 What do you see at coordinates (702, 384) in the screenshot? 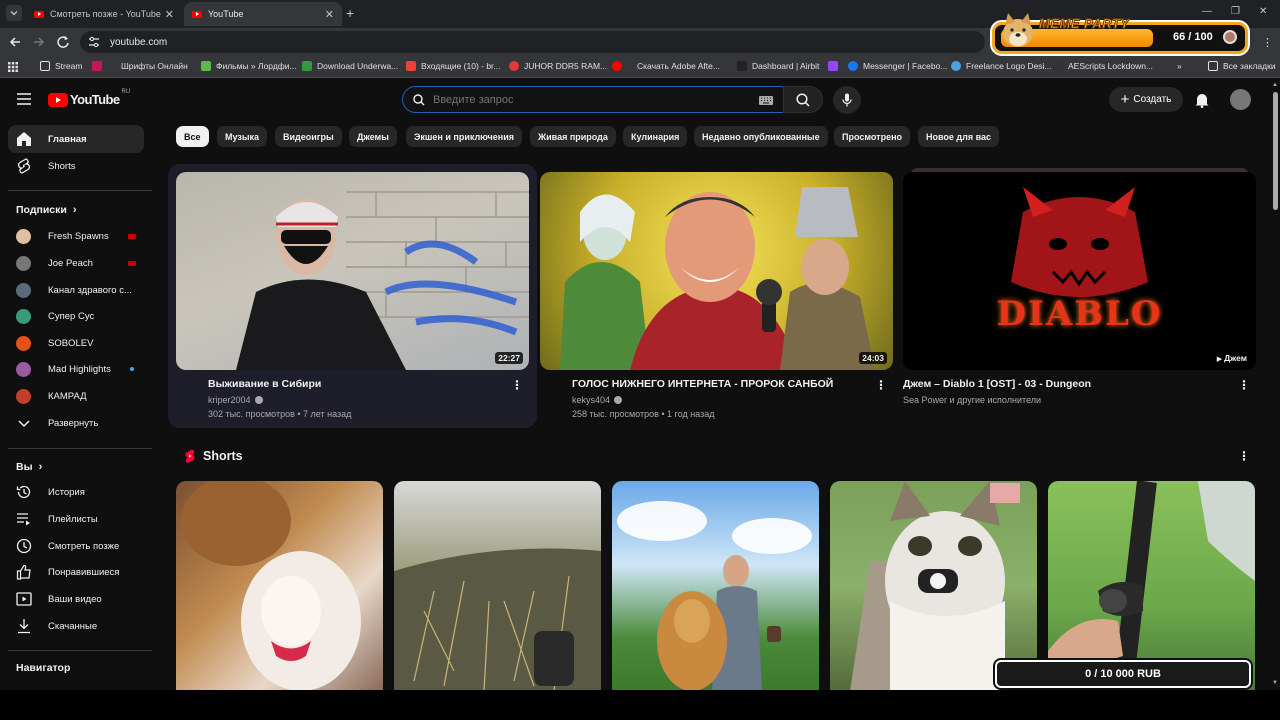
I see `video-title: ГОЛОС НИЖНЕГО ИНТЕРНЕТА - ПРОРОК САНБОЙ` at bounding box center [702, 384].